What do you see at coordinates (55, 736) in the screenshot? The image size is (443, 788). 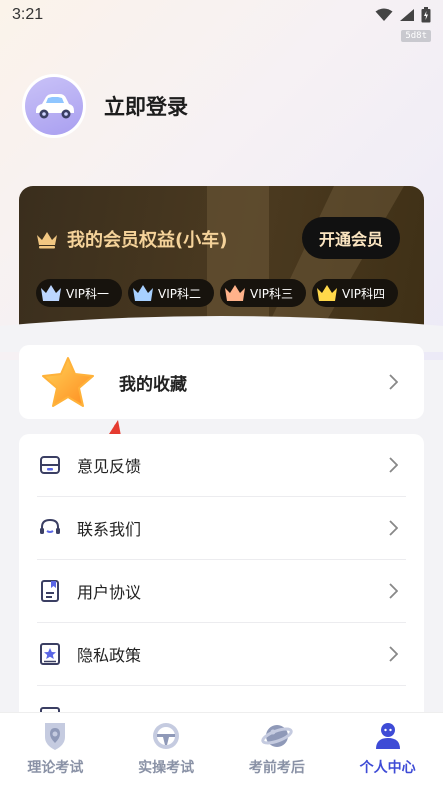 I see `pen-icon` at bounding box center [55, 736].